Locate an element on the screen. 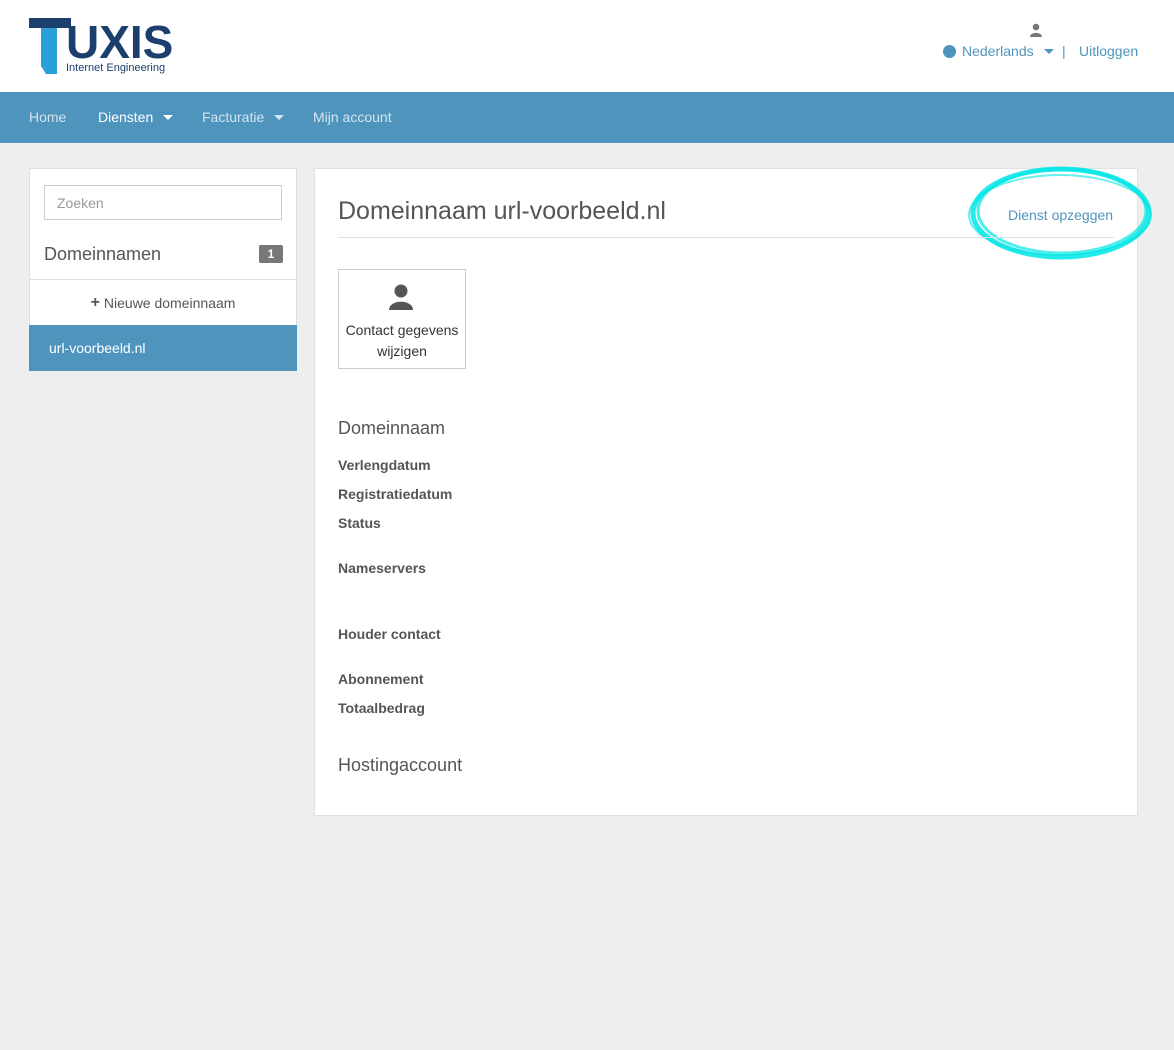 This screenshot has width=1174, height=1050. language-selector: Nederlands is located at coordinates (998, 51).